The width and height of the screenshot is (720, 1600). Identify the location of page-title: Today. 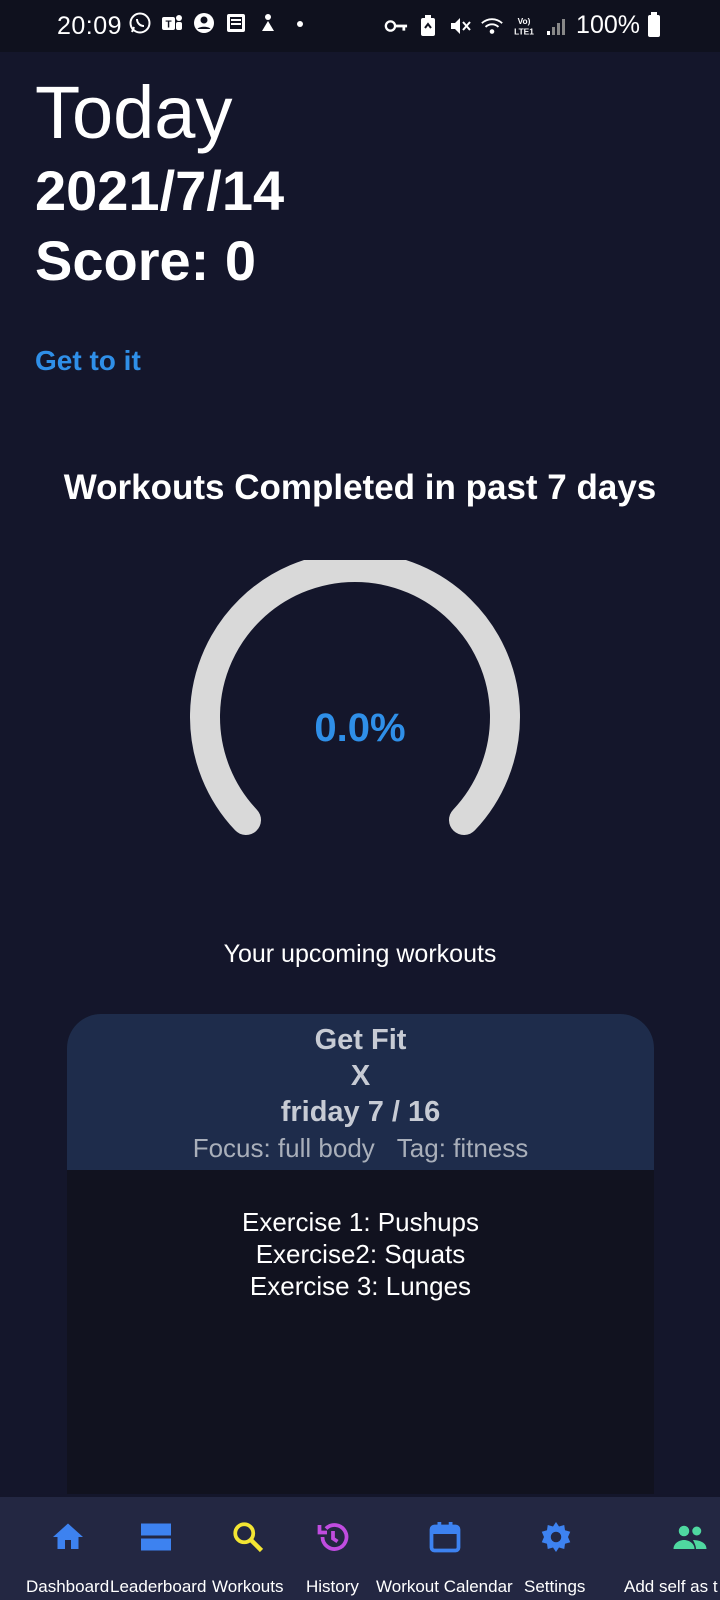
(134, 112).